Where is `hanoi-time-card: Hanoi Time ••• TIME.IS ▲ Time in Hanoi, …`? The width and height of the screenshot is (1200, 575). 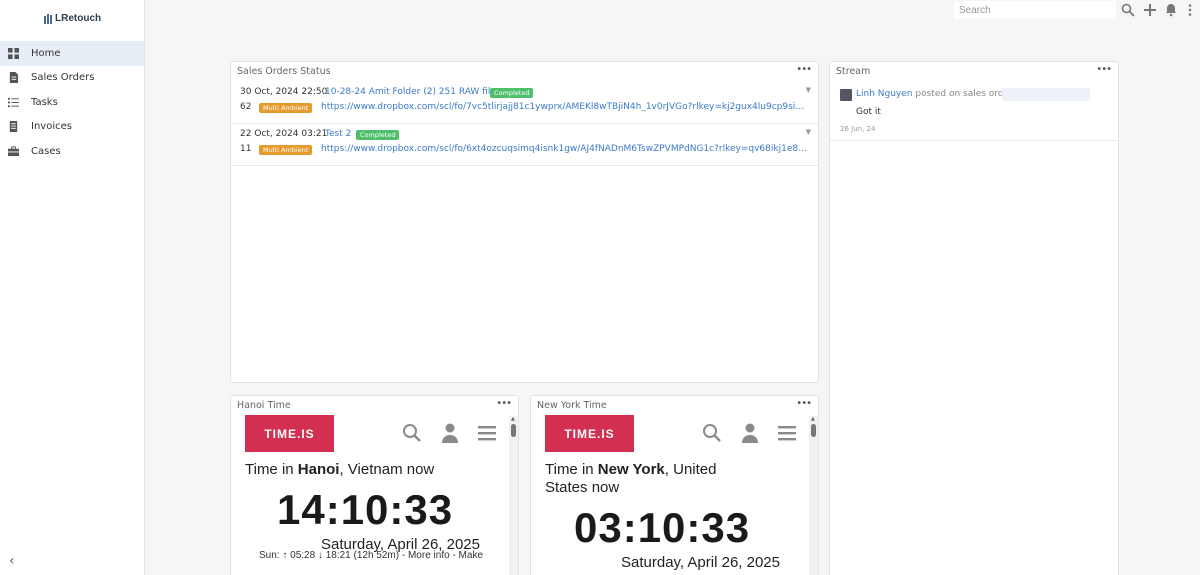 hanoi-time-card: Hanoi Time ••• TIME.IS ▲ Time in Hanoi, … is located at coordinates (374, 485).